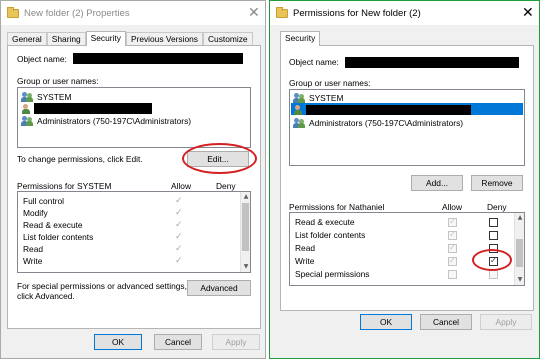  What do you see at coordinates (497, 183) in the screenshot?
I see `remove-button: Remove` at bounding box center [497, 183].